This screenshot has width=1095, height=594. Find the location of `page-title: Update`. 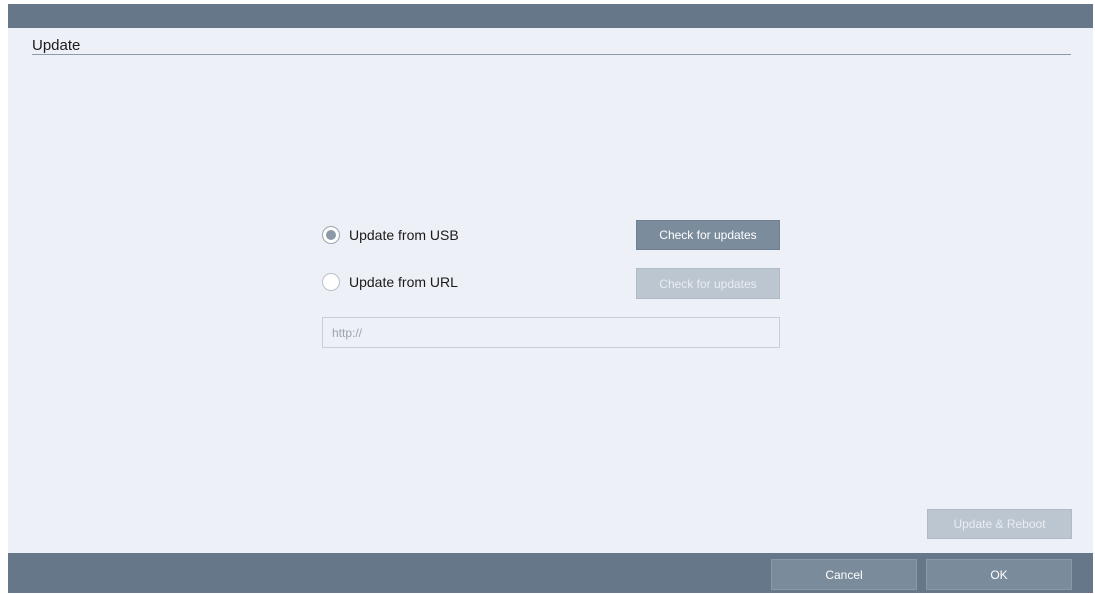

page-title: Update is located at coordinates (56, 45).